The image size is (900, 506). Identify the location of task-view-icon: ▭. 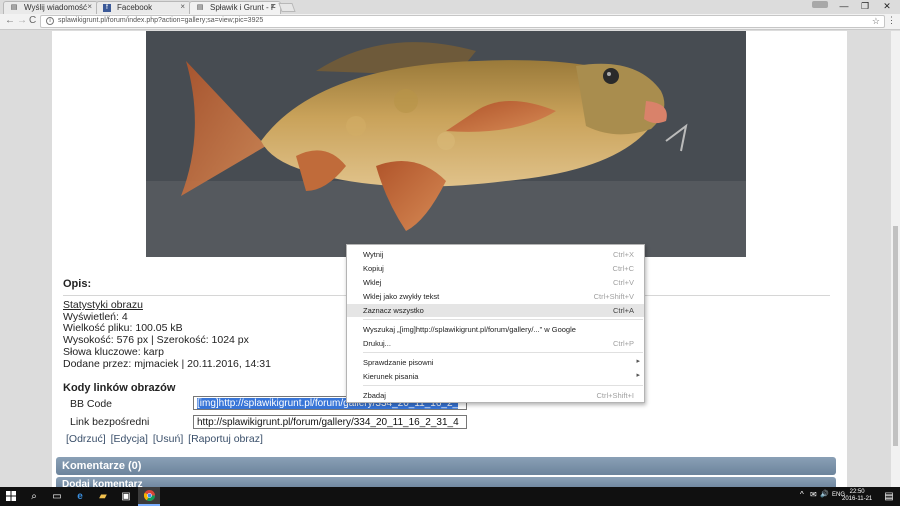
(57, 496).